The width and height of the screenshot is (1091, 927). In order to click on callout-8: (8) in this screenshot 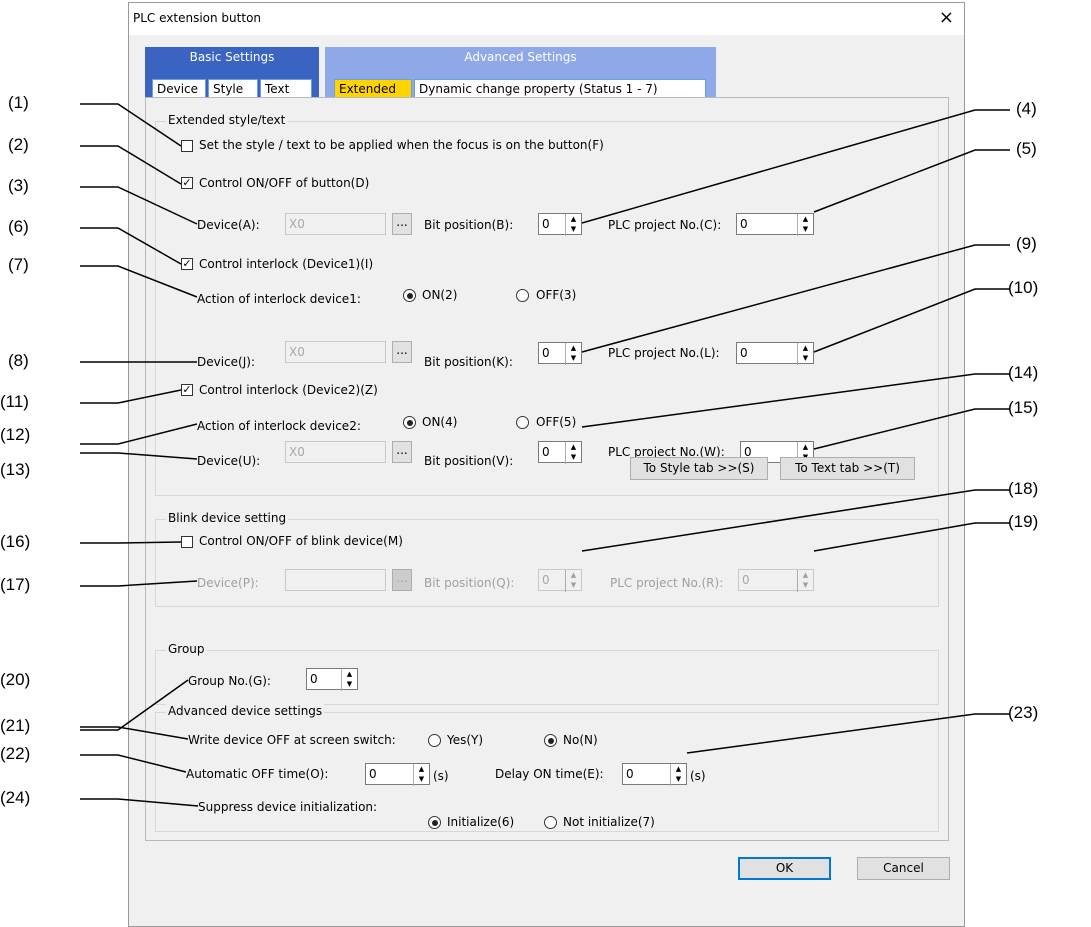, I will do `click(18, 360)`.